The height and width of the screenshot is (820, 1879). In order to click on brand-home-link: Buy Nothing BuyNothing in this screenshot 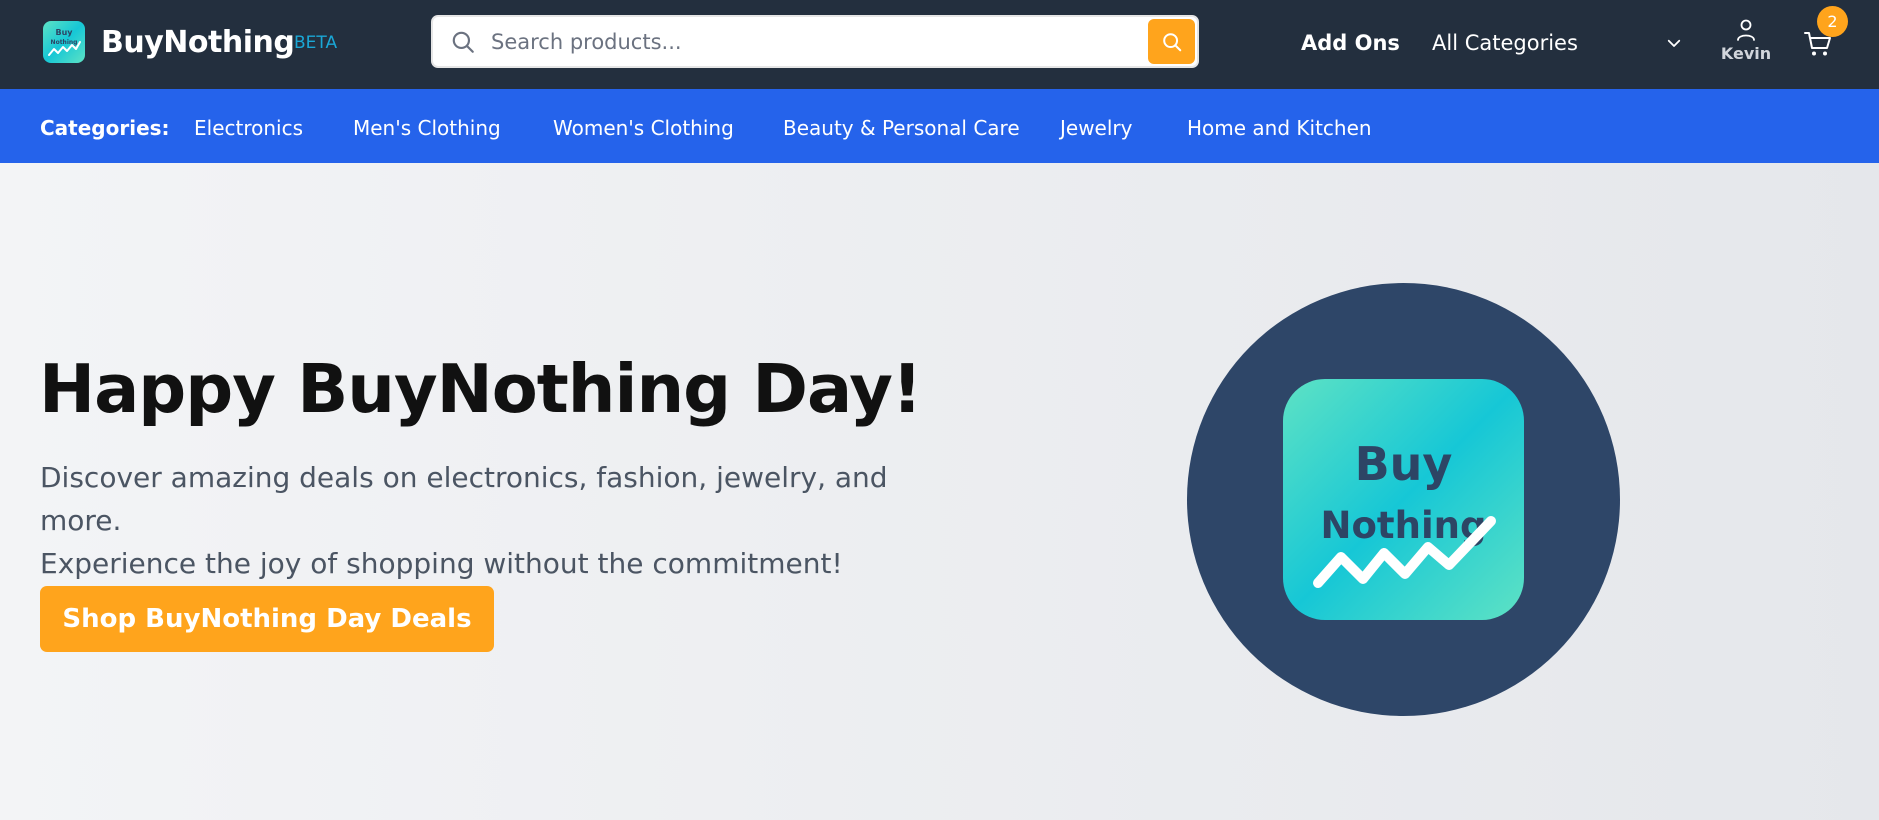, I will do `click(169, 42)`.